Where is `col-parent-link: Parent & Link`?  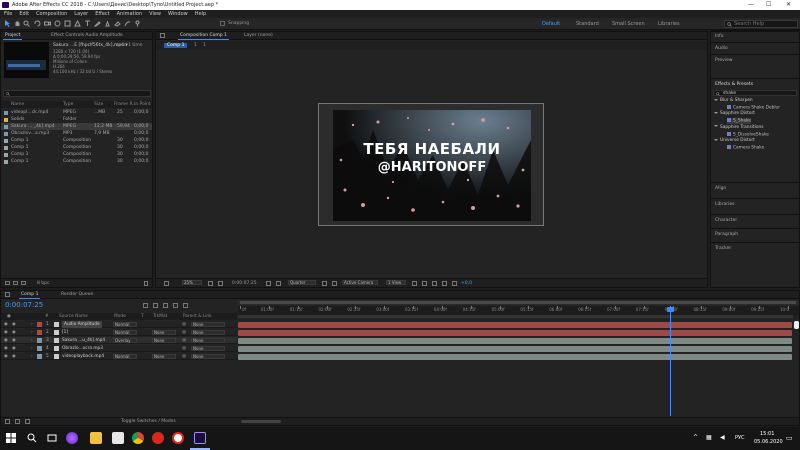 col-parent-link: Parent & Link is located at coordinates (197, 316).